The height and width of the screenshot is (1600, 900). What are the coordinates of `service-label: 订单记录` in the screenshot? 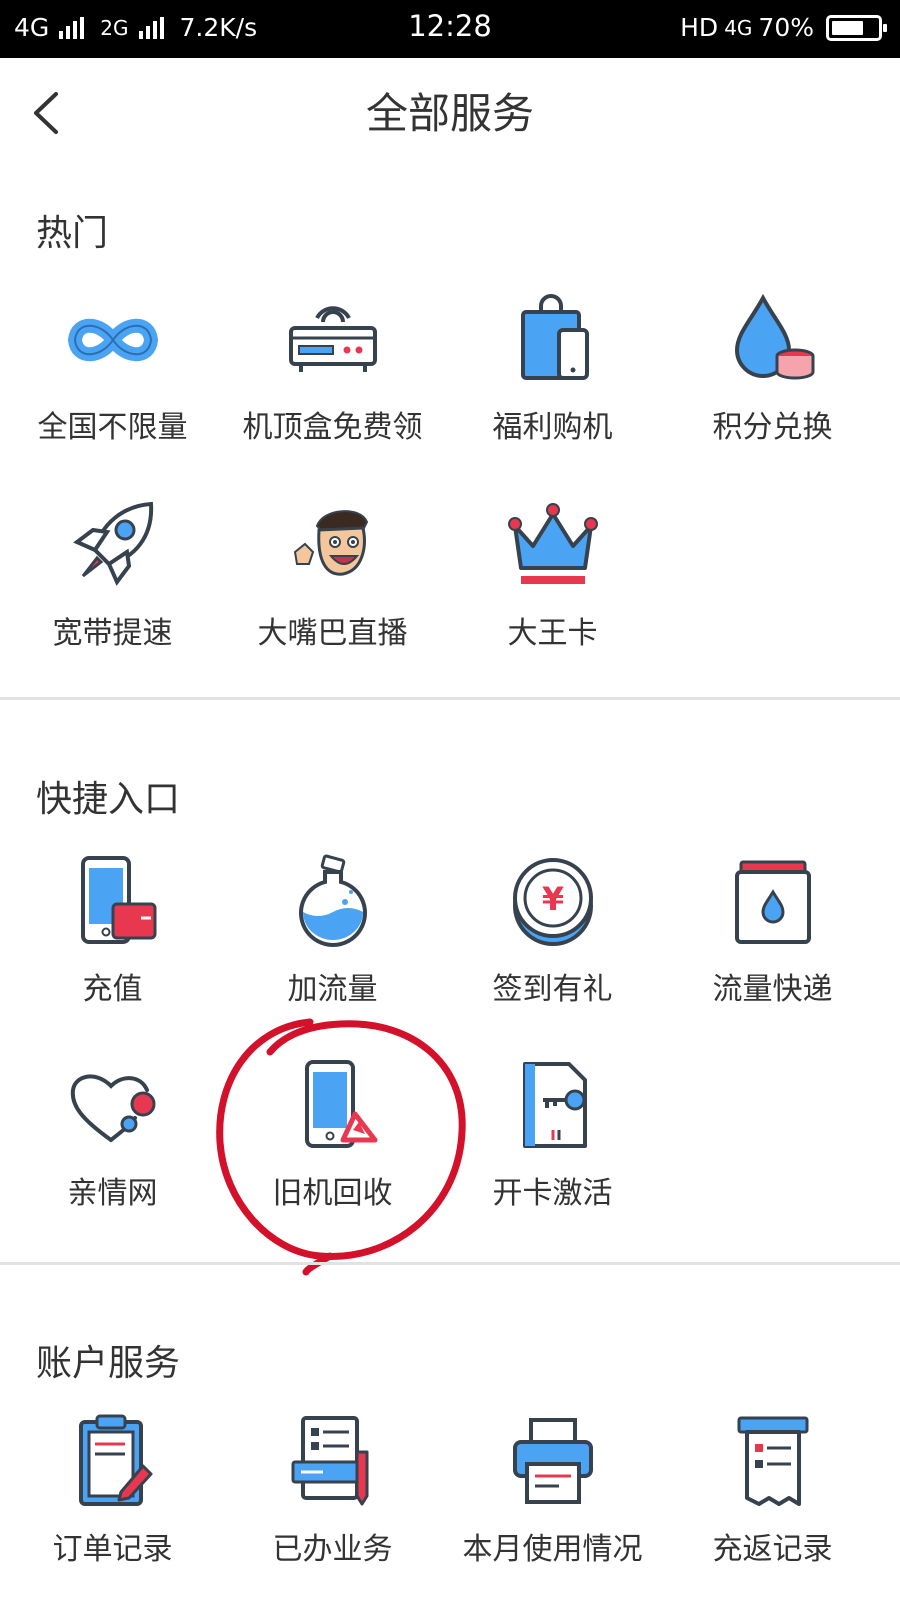 It's located at (112, 1549).